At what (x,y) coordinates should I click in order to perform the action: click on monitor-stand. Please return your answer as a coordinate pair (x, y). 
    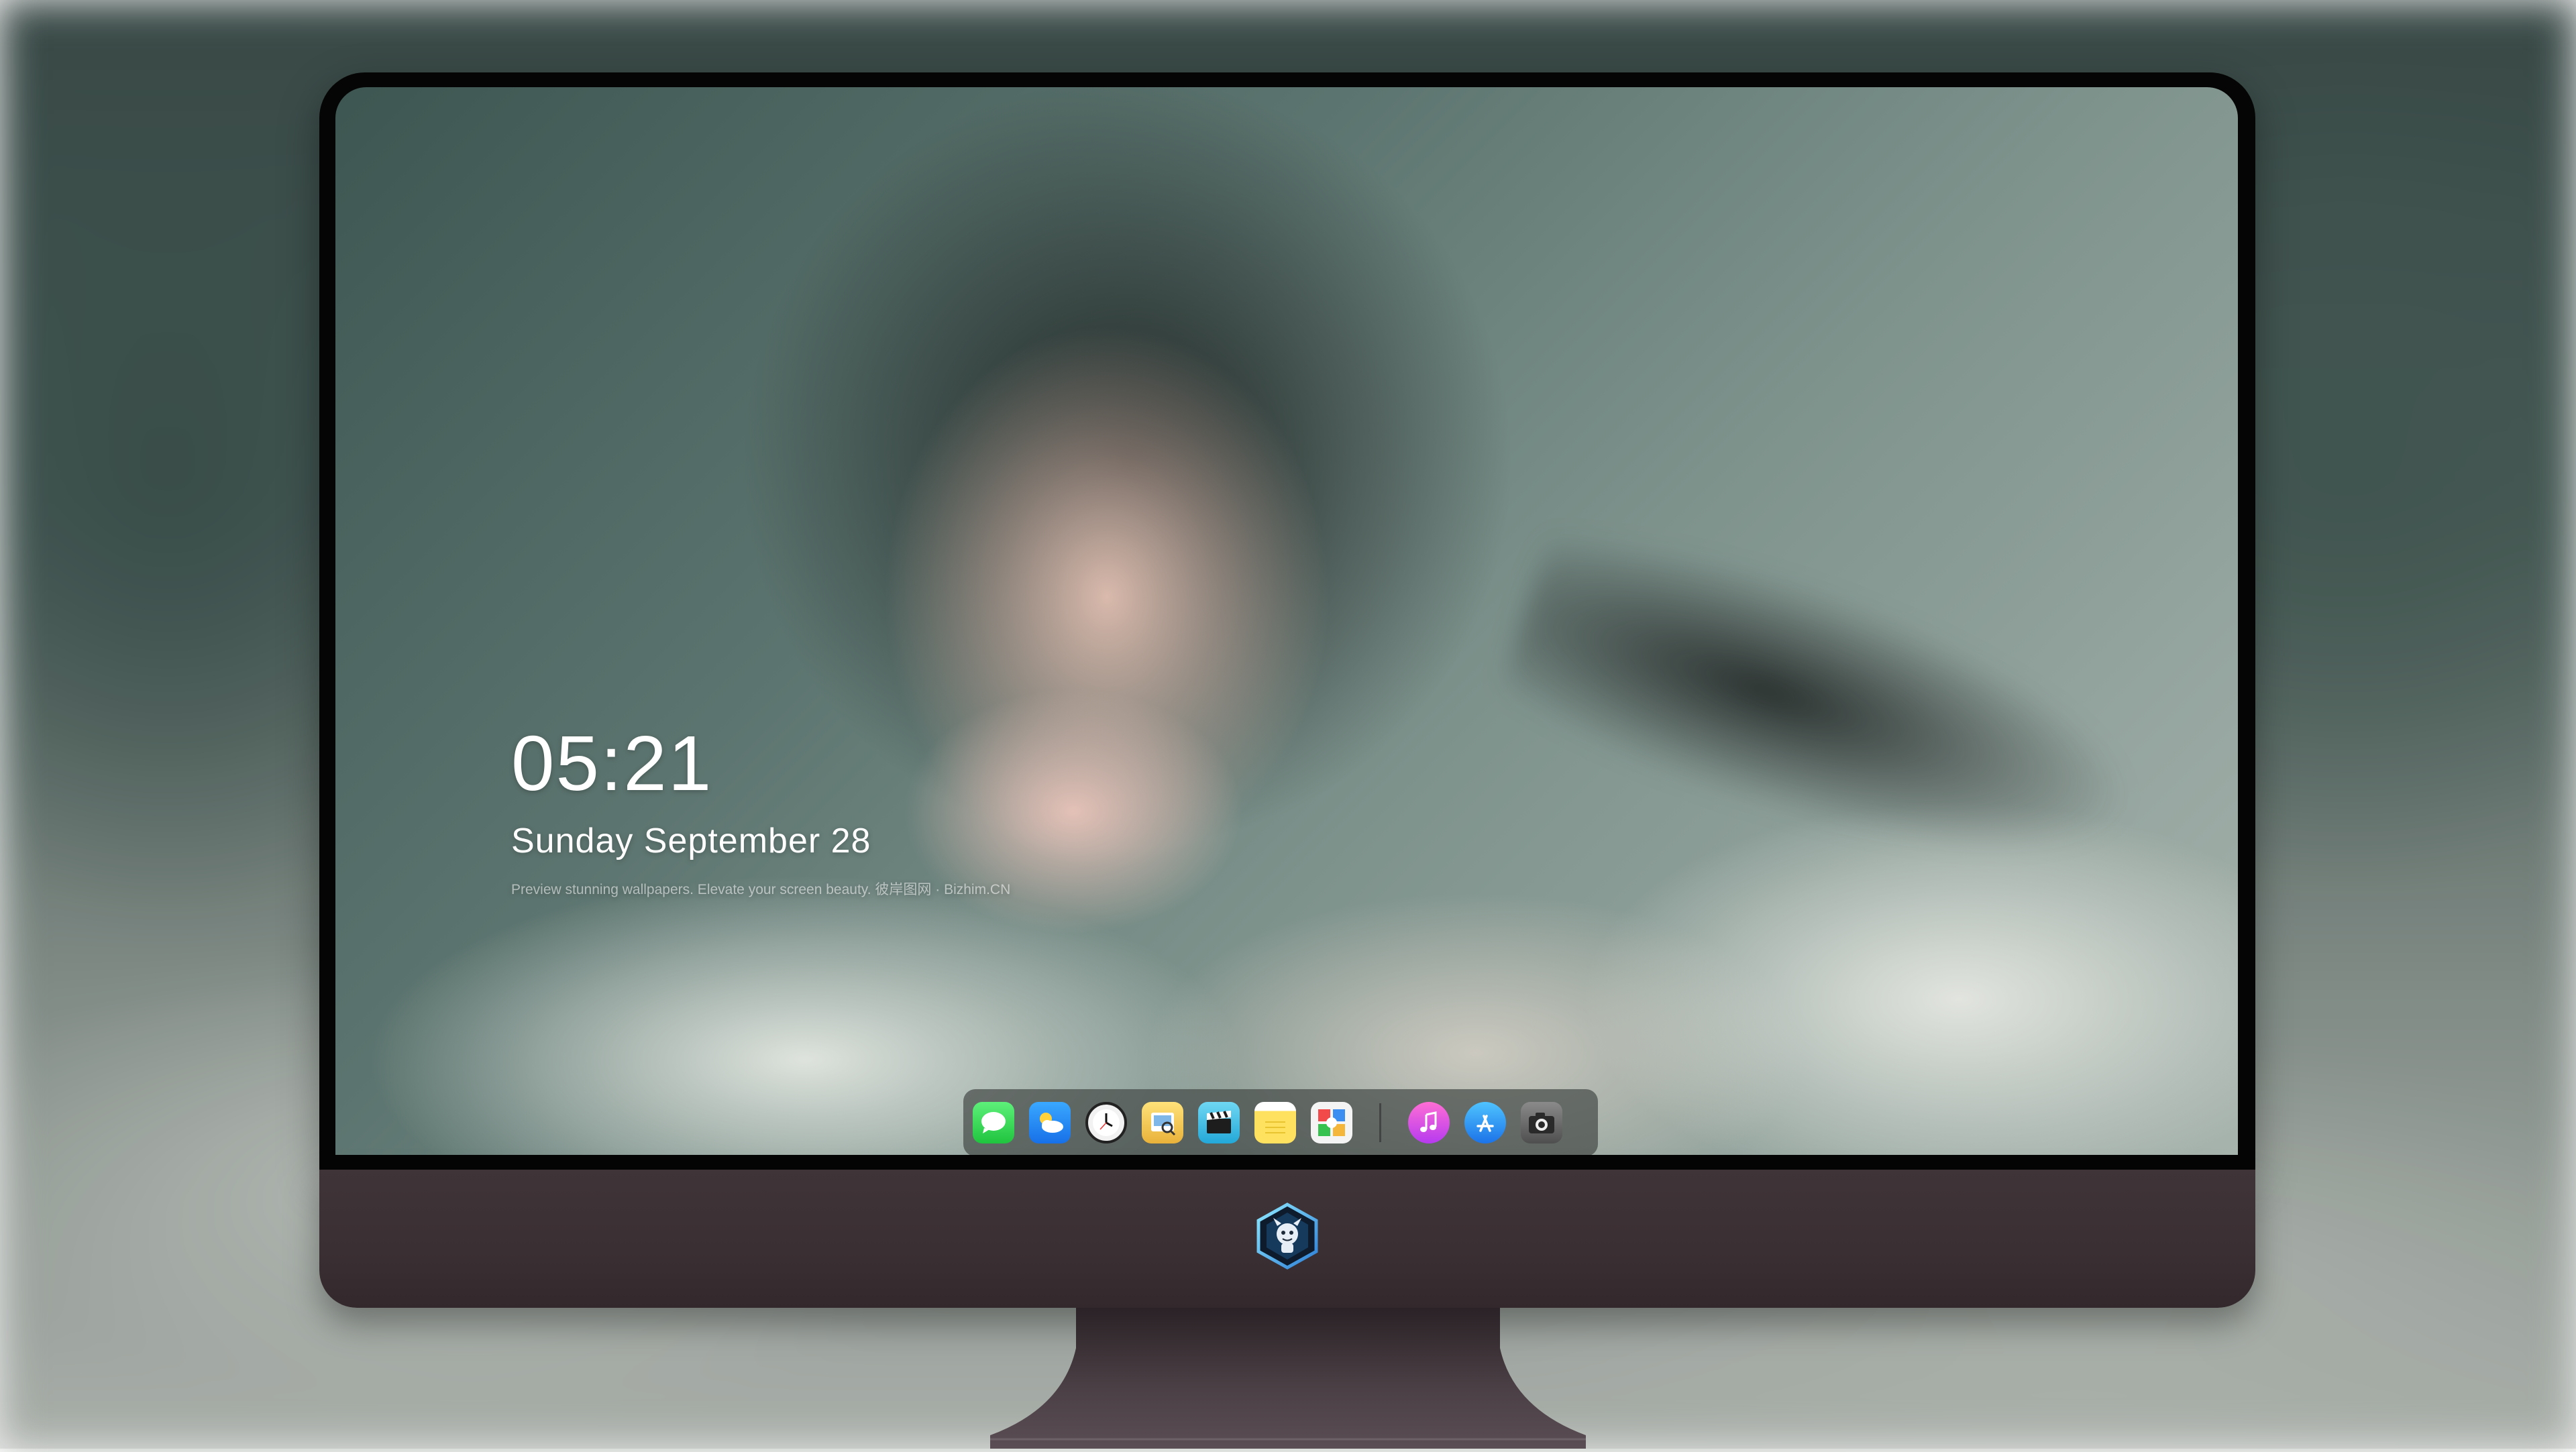
    Looking at the image, I should click on (1288, 1378).